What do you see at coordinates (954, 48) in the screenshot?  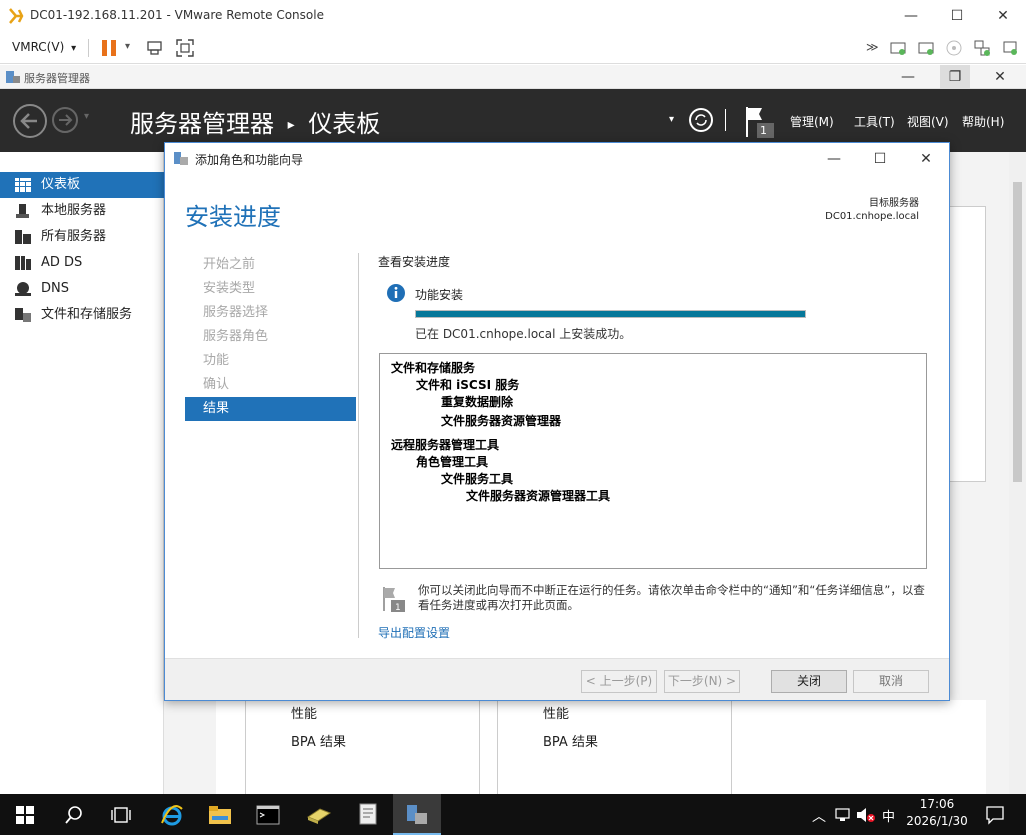 I see `cd-device-icon` at bounding box center [954, 48].